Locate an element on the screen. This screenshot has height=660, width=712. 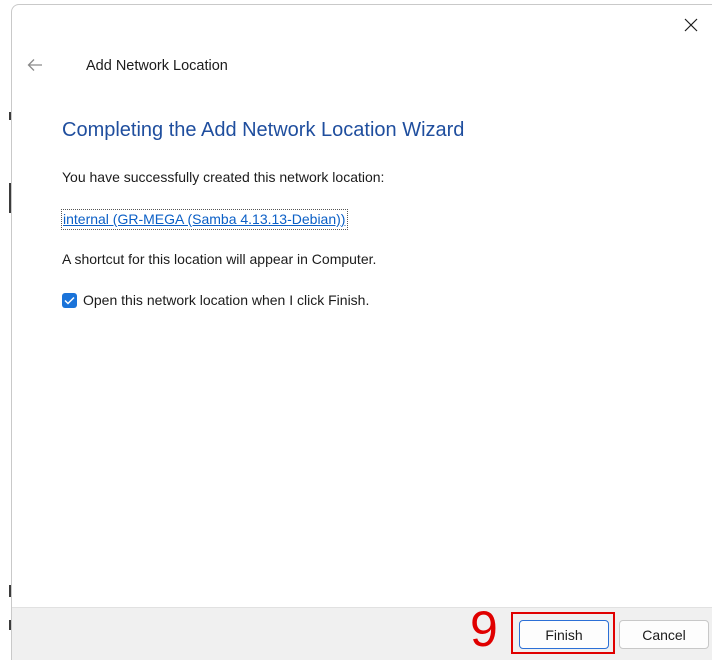
step-annotation-highlight is located at coordinates (563, 633).